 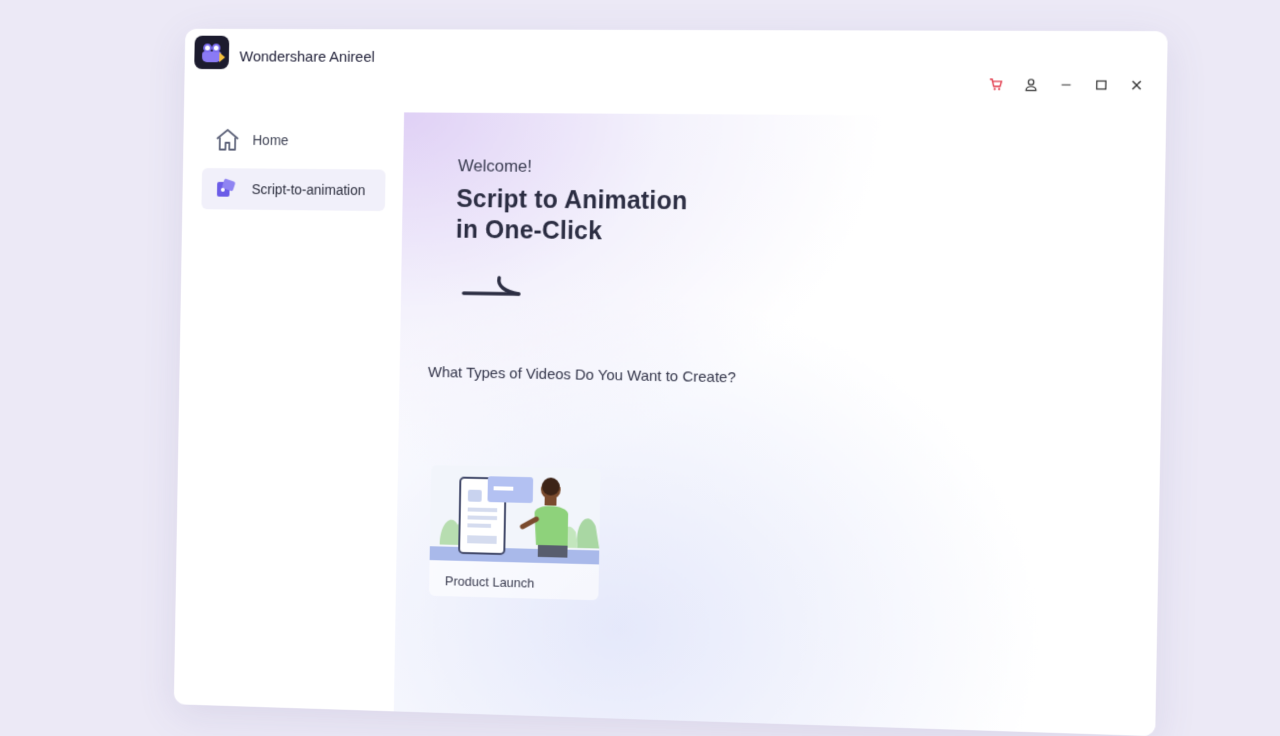 What do you see at coordinates (495, 166) in the screenshot?
I see `welcome-text: Welcome!` at bounding box center [495, 166].